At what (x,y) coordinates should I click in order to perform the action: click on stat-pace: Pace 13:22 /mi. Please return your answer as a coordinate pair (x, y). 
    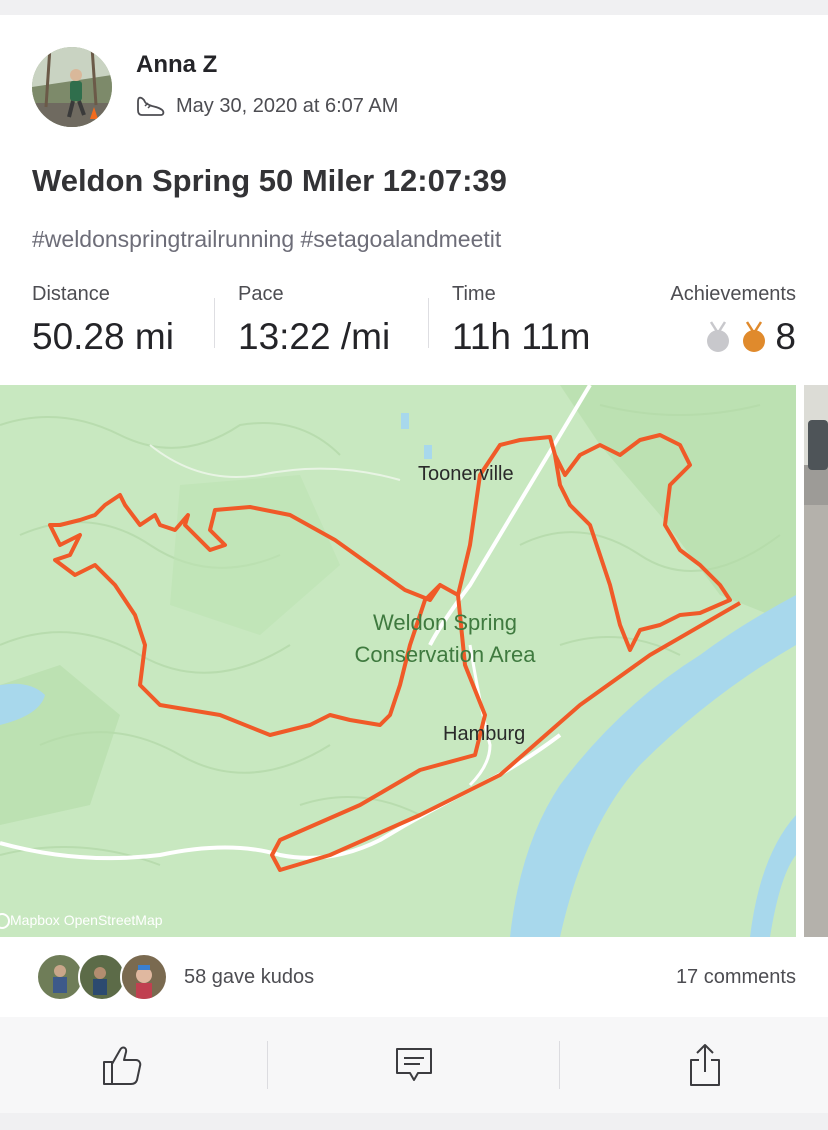
    Looking at the image, I should click on (314, 320).